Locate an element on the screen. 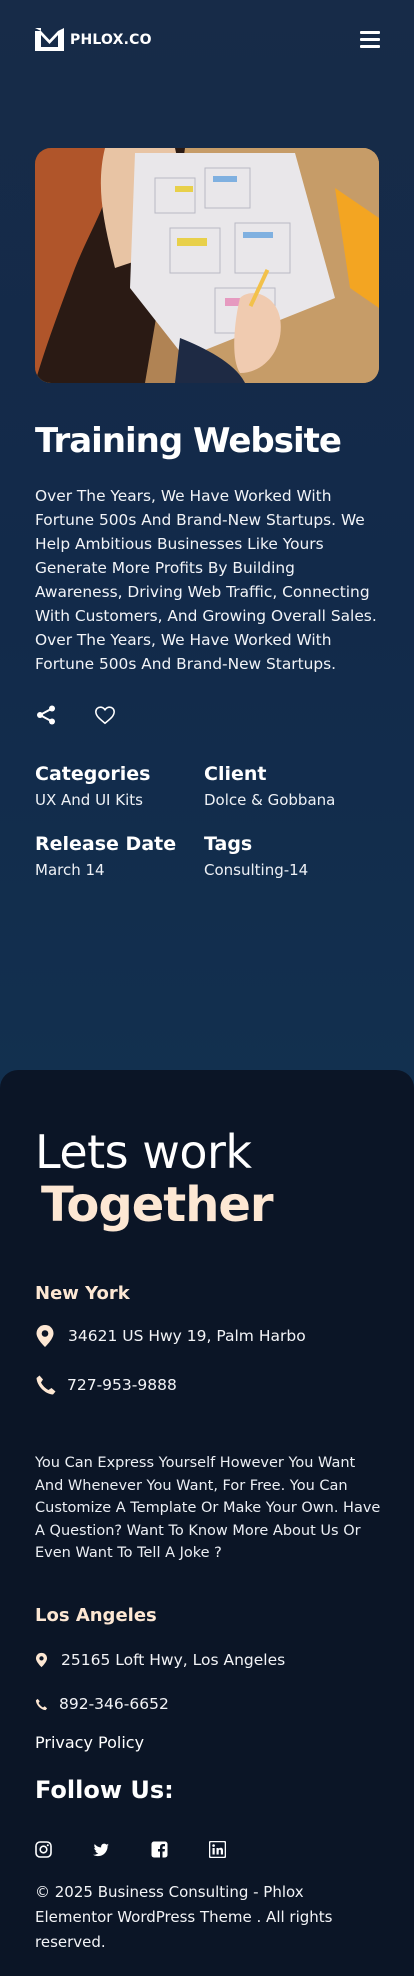  footer-heading-line1: Lets work is located at coordinates (143, 1152).